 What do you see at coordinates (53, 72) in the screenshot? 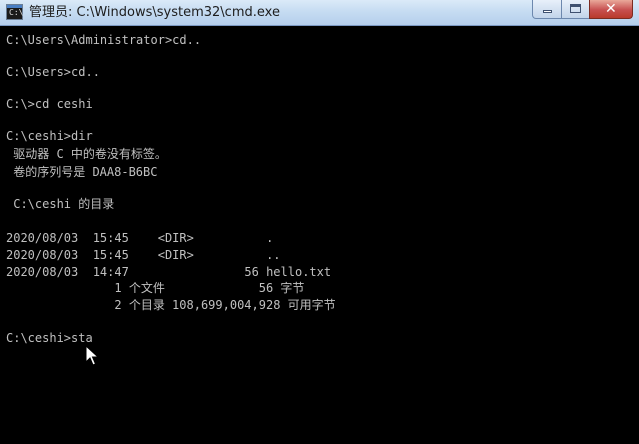
I see `console-line: C:\Users>cd..` at bounding box center [53, 72].